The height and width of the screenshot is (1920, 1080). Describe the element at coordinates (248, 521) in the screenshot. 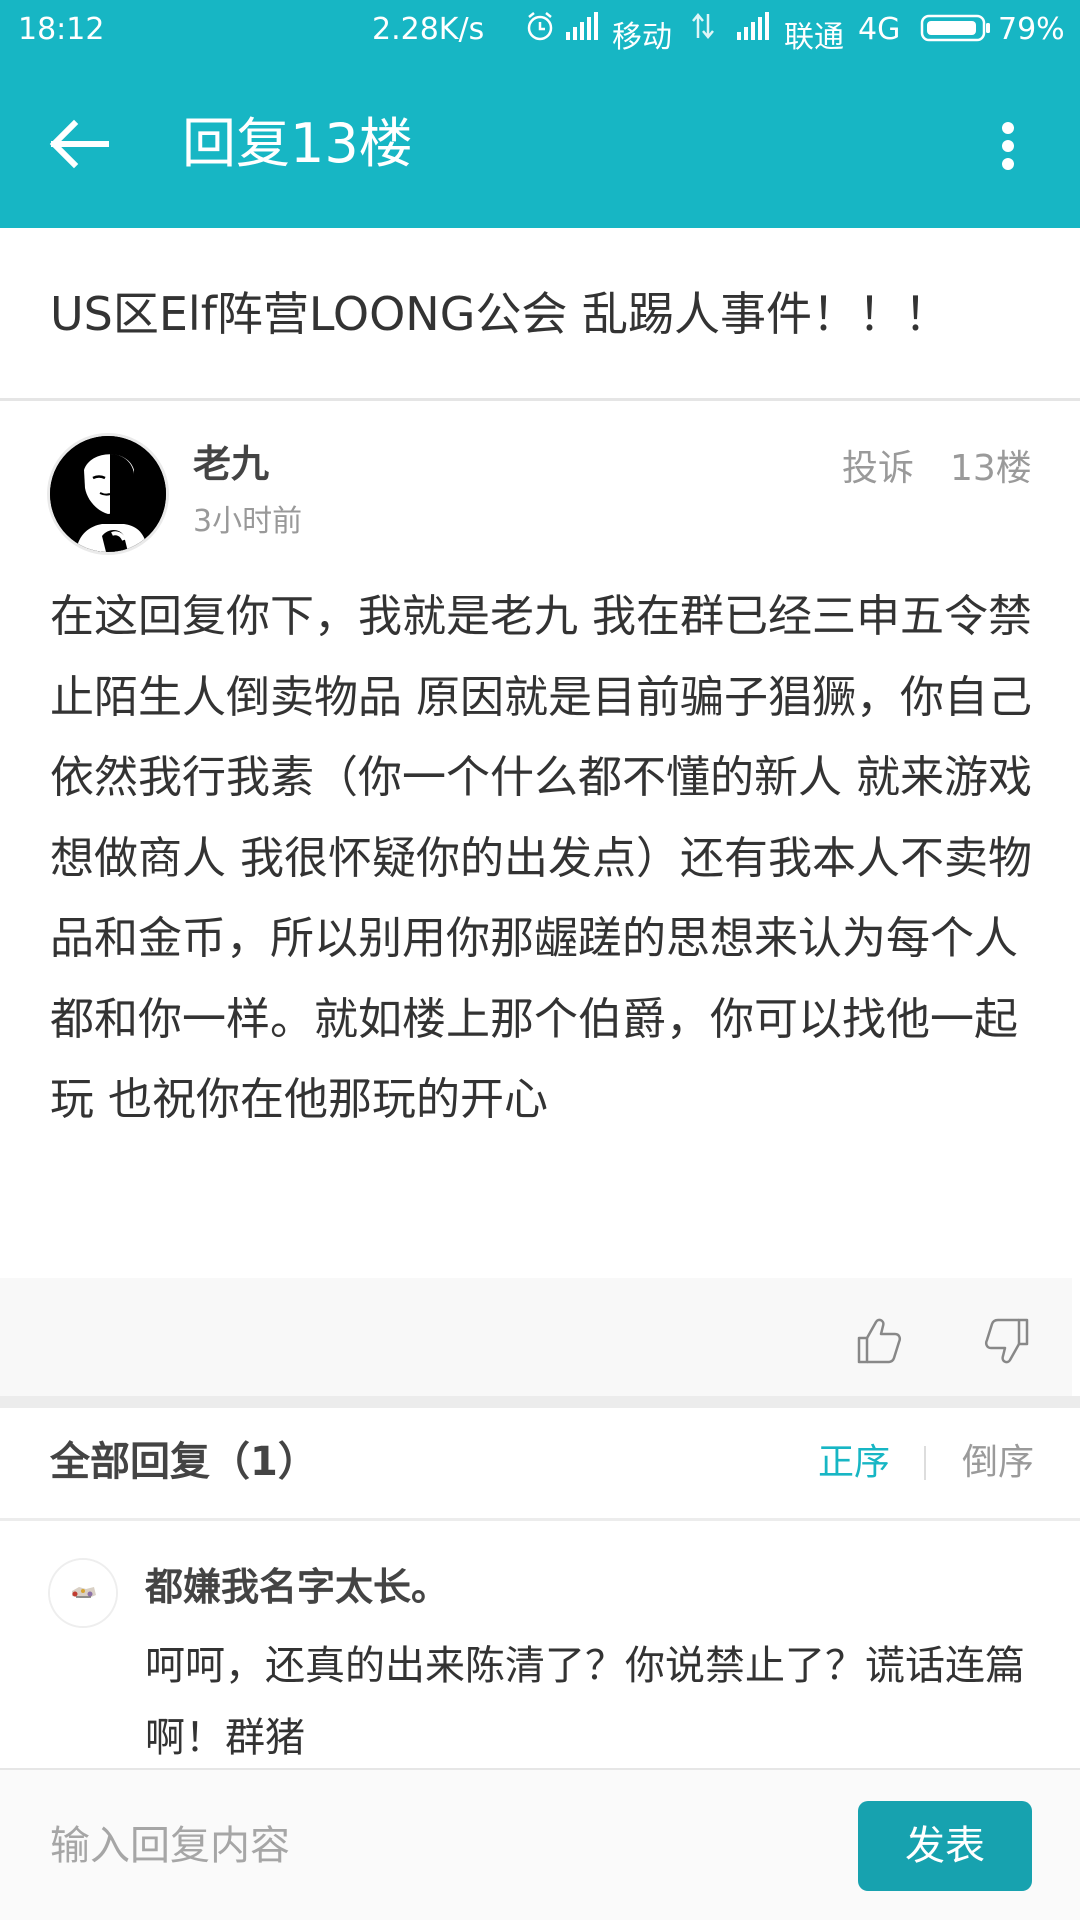

I see `post-time: 3小时前` at that location.